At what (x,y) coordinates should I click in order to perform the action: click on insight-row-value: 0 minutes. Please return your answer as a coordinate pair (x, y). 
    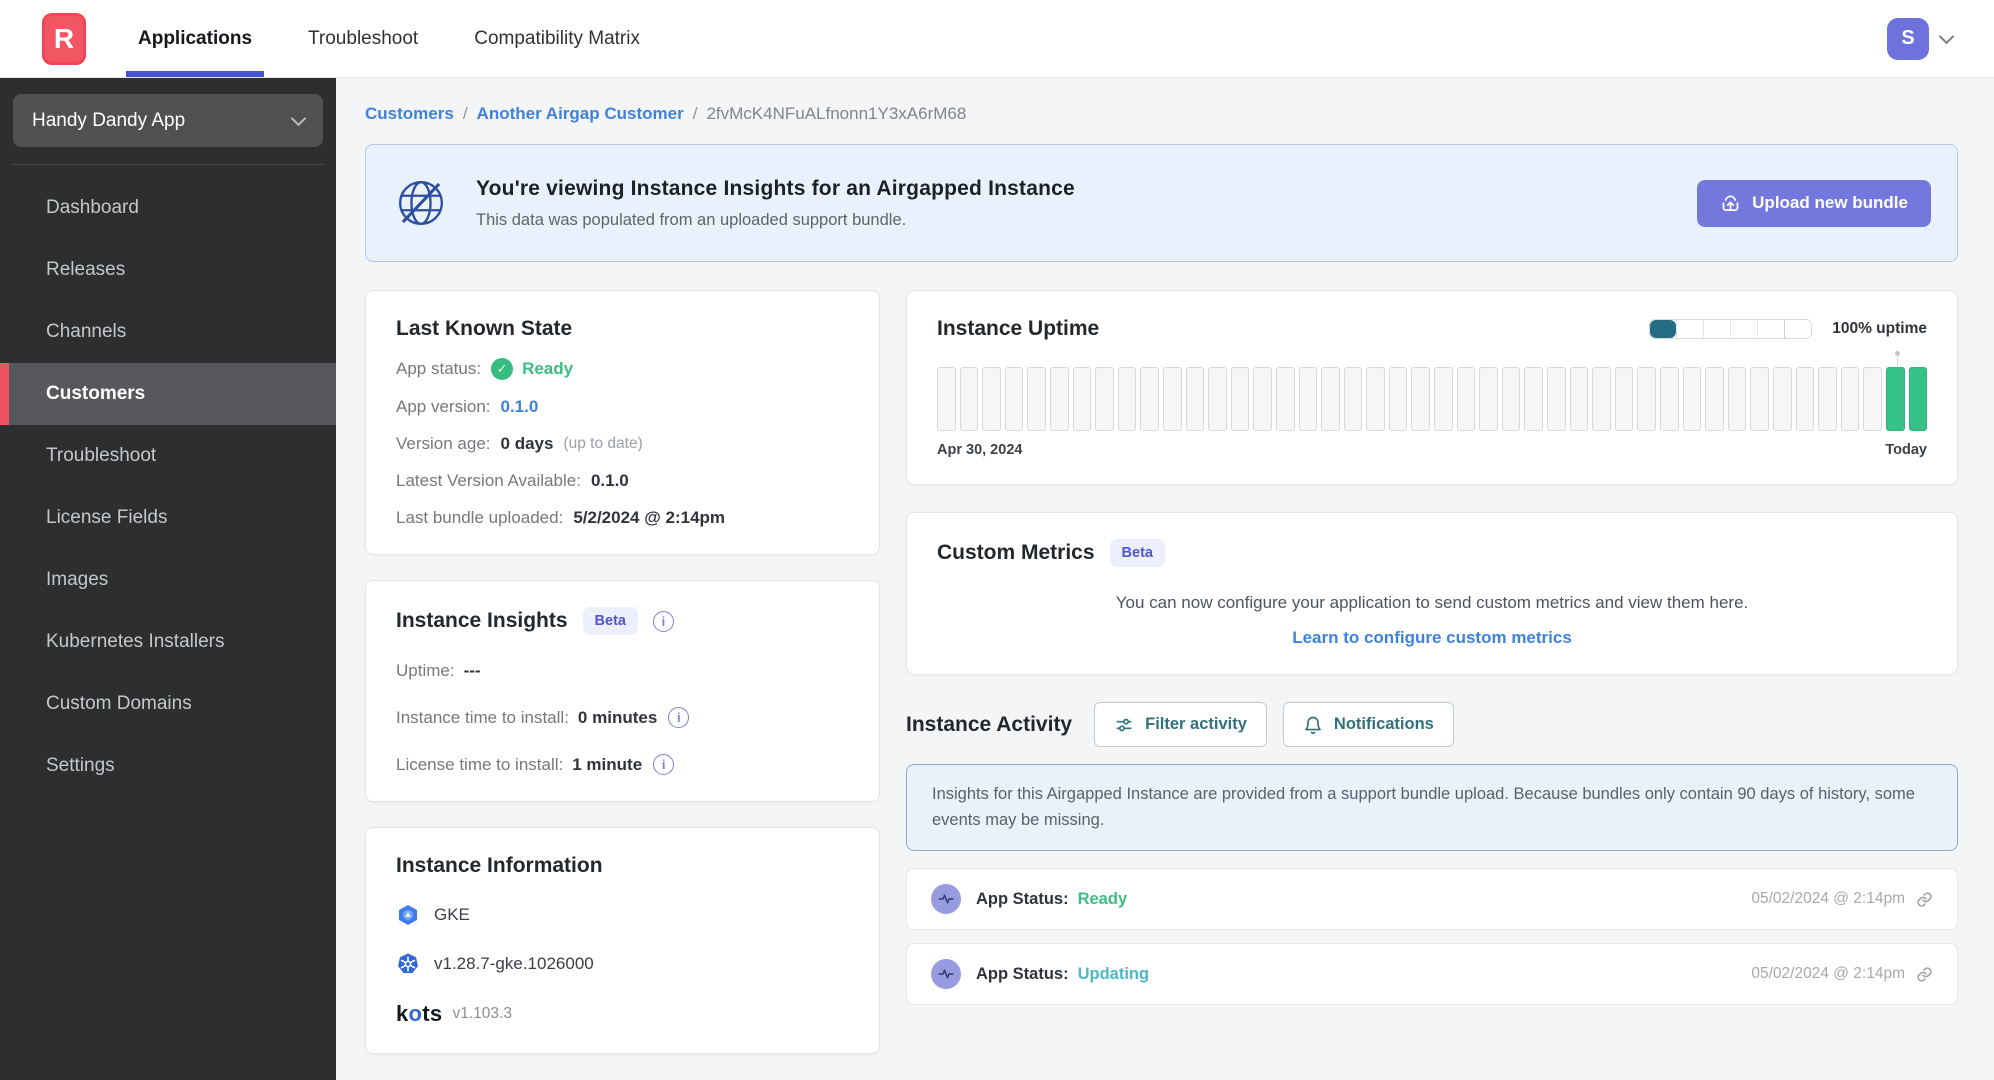
    Looking at the image, I should click on (617, 717).